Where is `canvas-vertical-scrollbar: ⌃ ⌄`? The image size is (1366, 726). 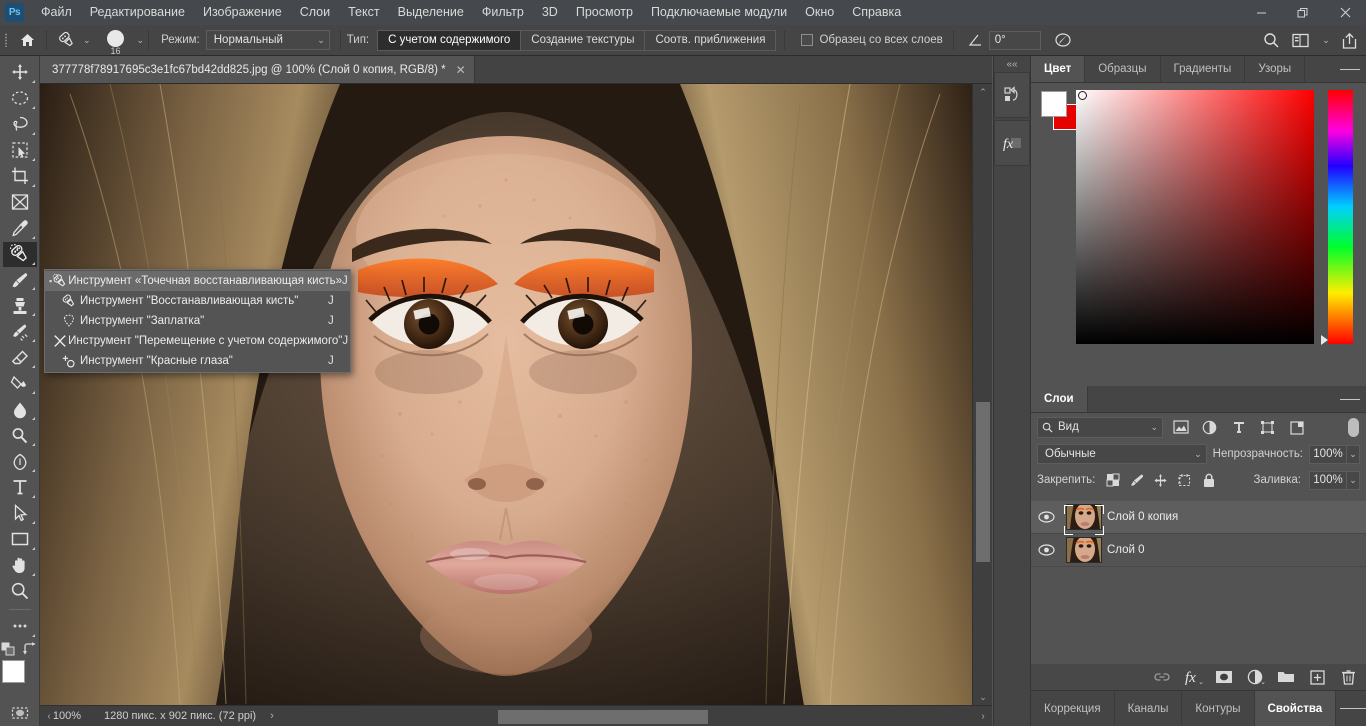 canvas-vertical-scrollbar: ⌃ ⌄ is located at coordinates (982, 394).